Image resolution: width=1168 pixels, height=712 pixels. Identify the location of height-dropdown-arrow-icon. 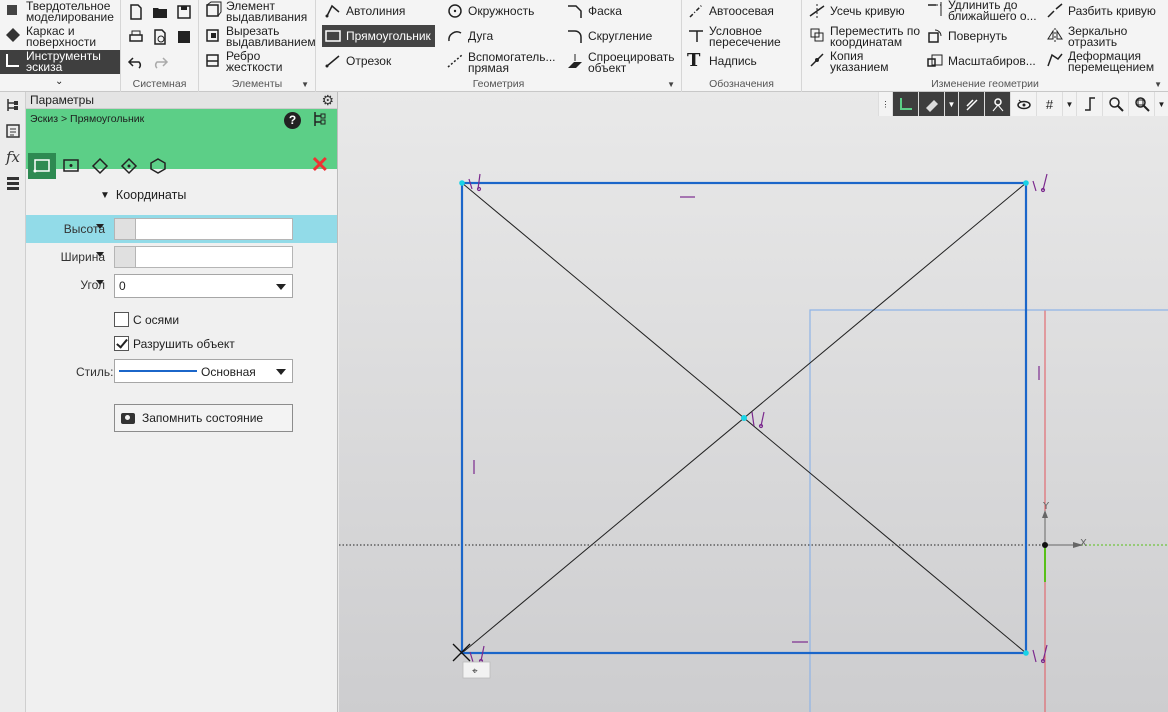
(100, 226).